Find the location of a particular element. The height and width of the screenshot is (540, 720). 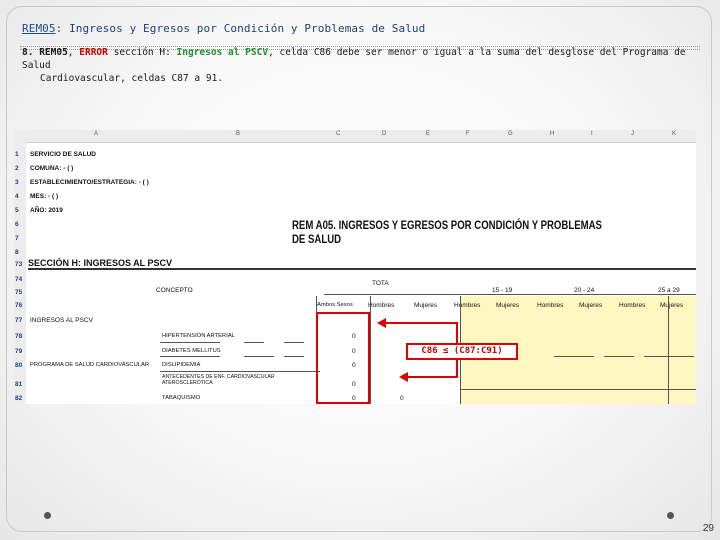

col-header: K is located at coordinates (674, 134).